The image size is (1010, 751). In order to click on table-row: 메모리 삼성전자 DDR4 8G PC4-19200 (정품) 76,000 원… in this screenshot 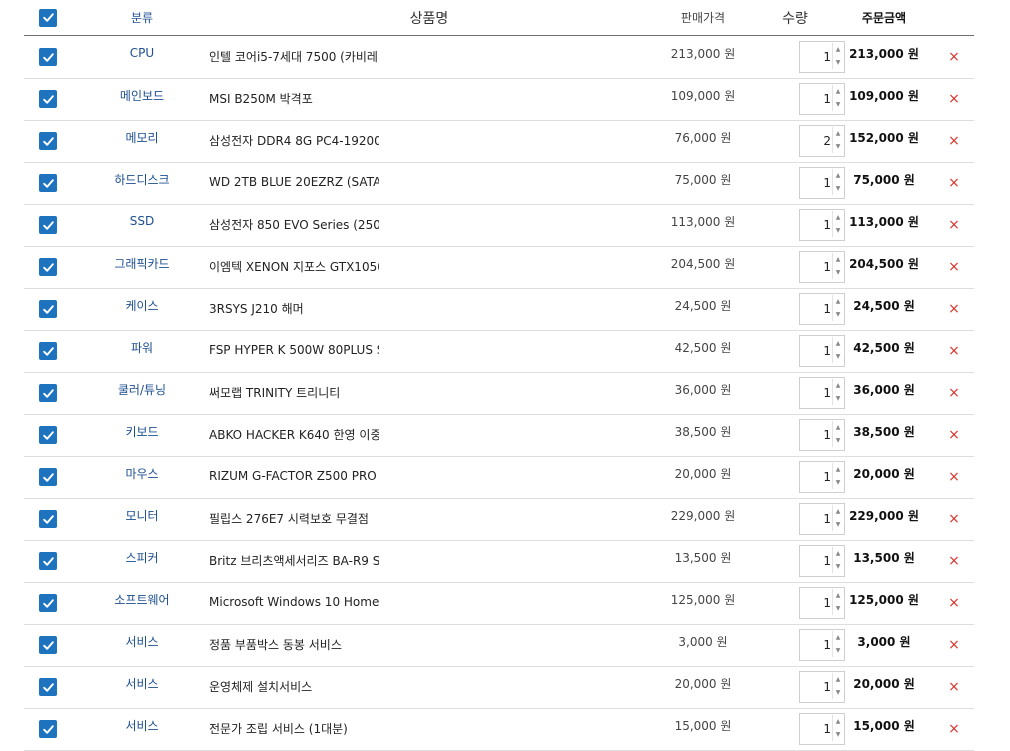, I will do `click(499, 141)`.